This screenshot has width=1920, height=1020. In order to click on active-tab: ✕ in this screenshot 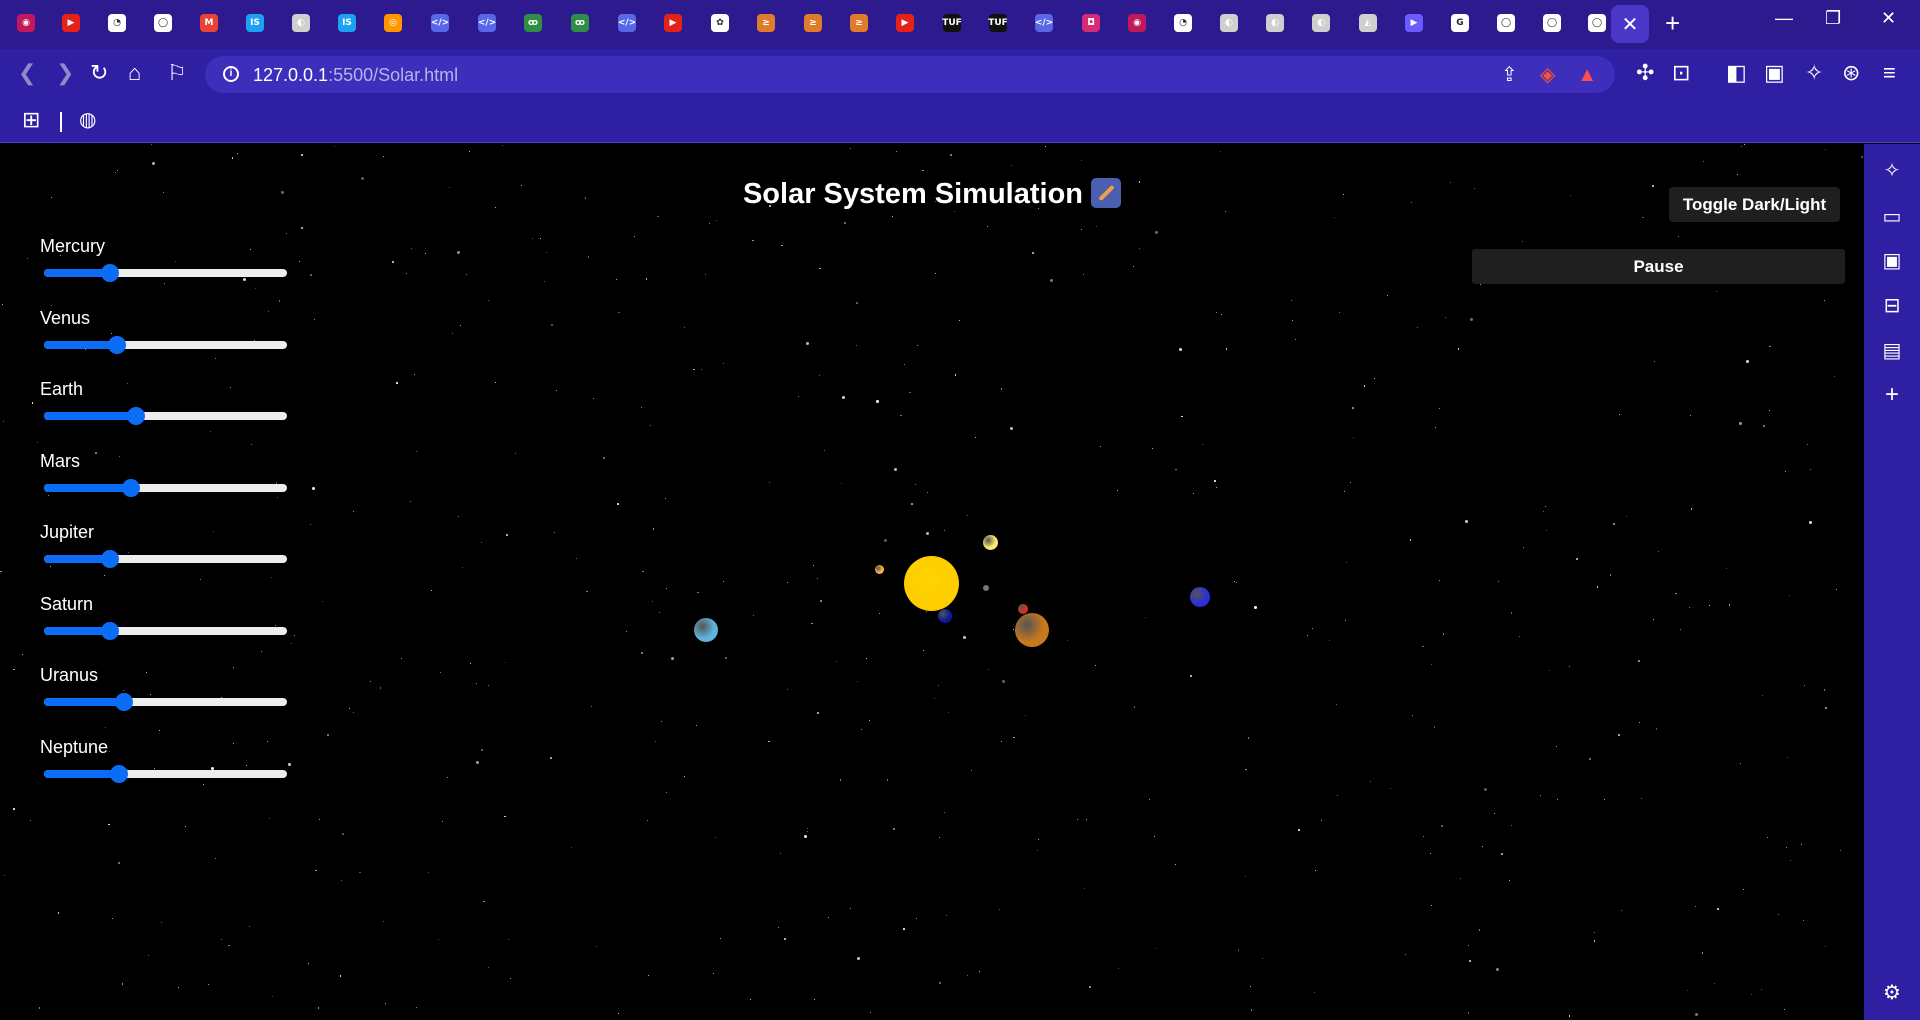, I will do `click(1630, 24)`.